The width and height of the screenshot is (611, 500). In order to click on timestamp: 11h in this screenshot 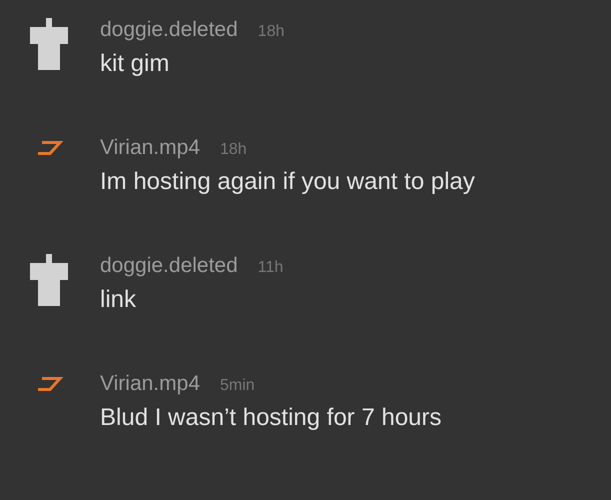, I will do `click(271, 268)`.